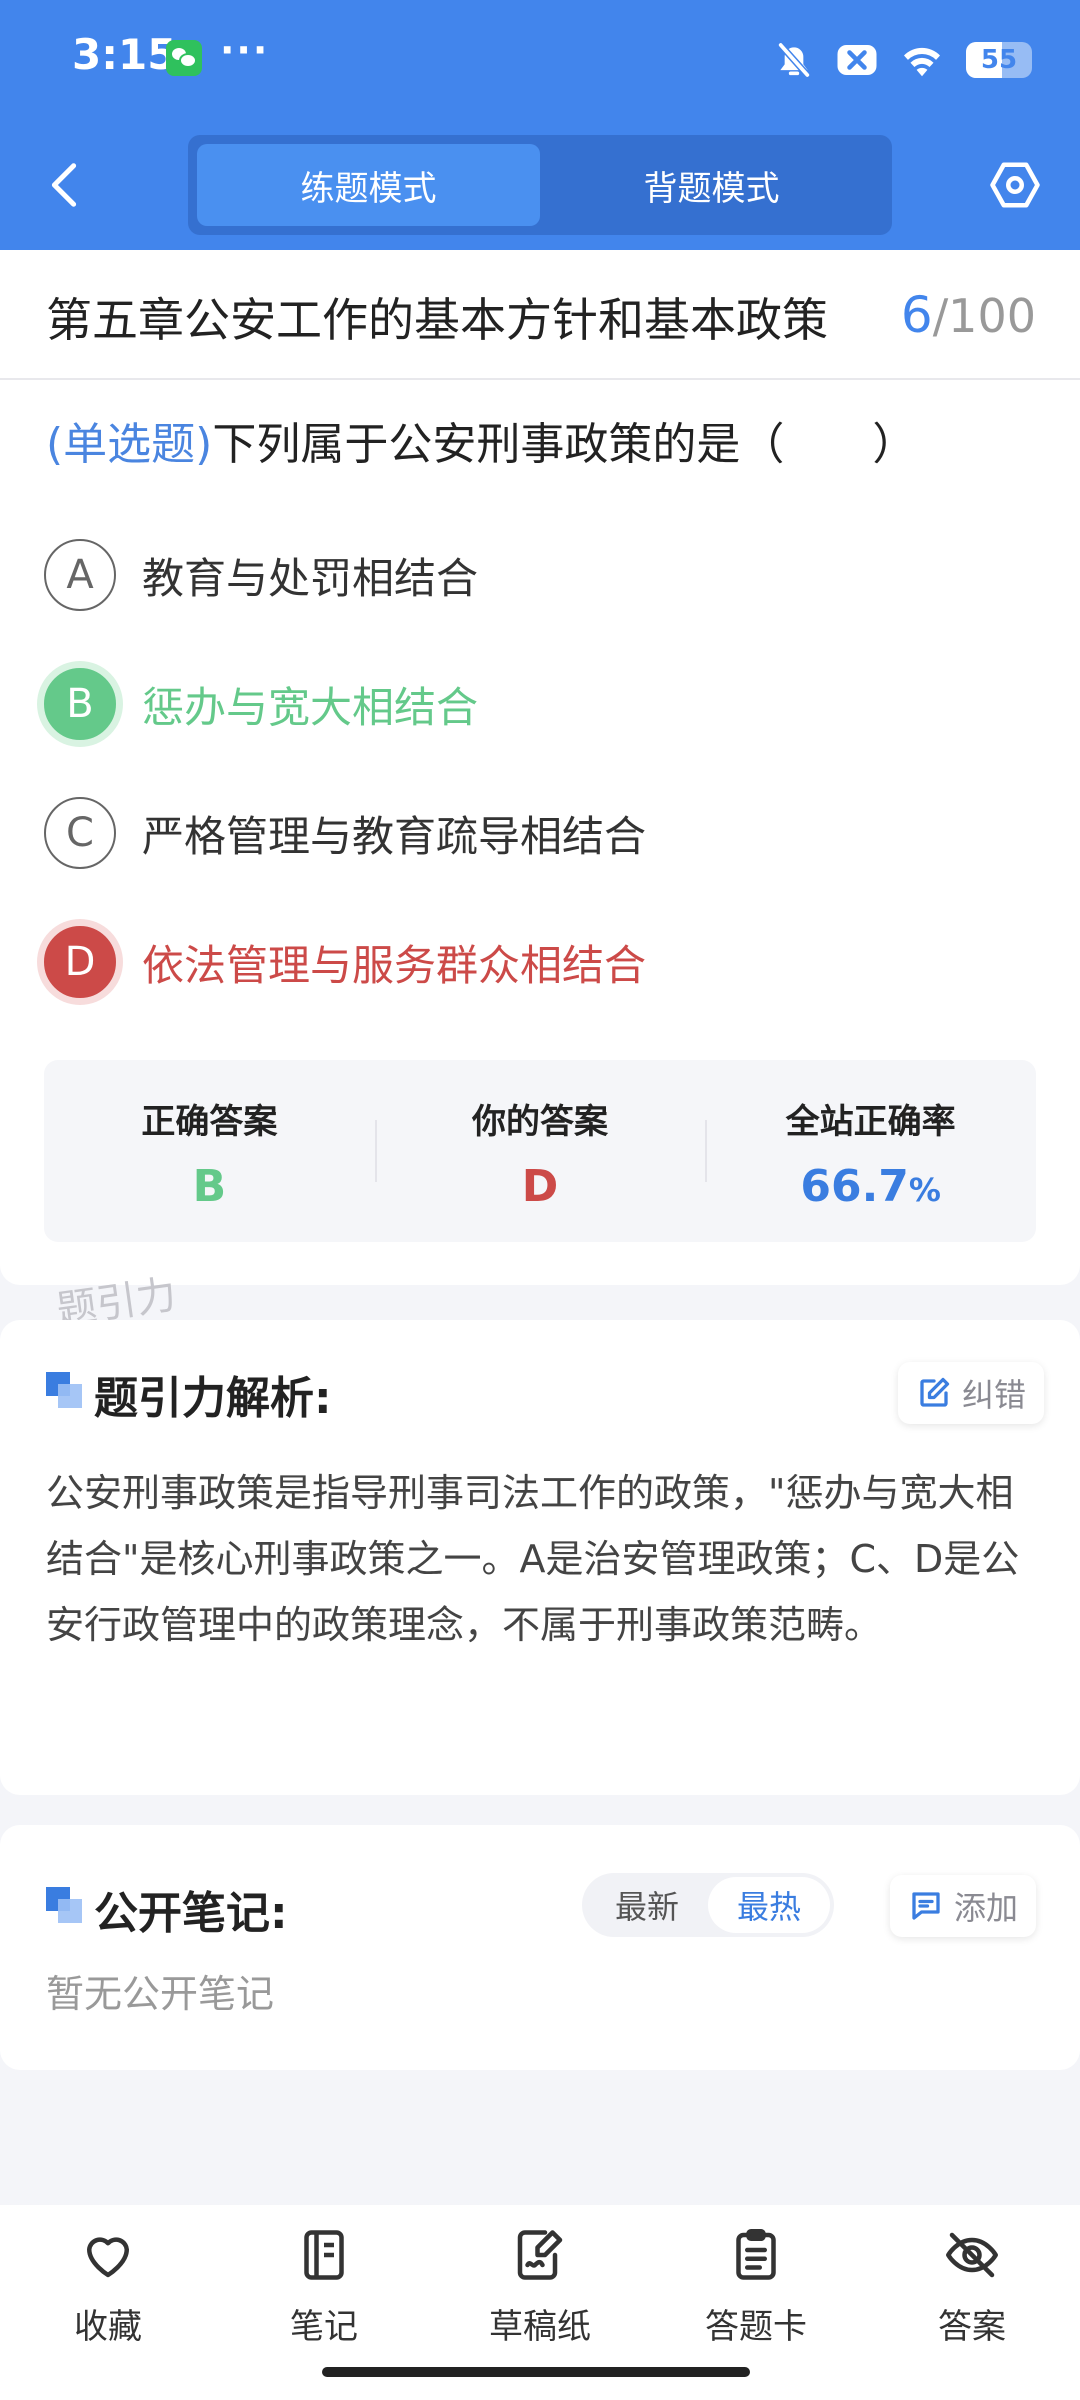 The width and height of the screenshot is (1080, 2400). I want to click on option-b: B 惩办与宽大相结合, so click(261, 704).